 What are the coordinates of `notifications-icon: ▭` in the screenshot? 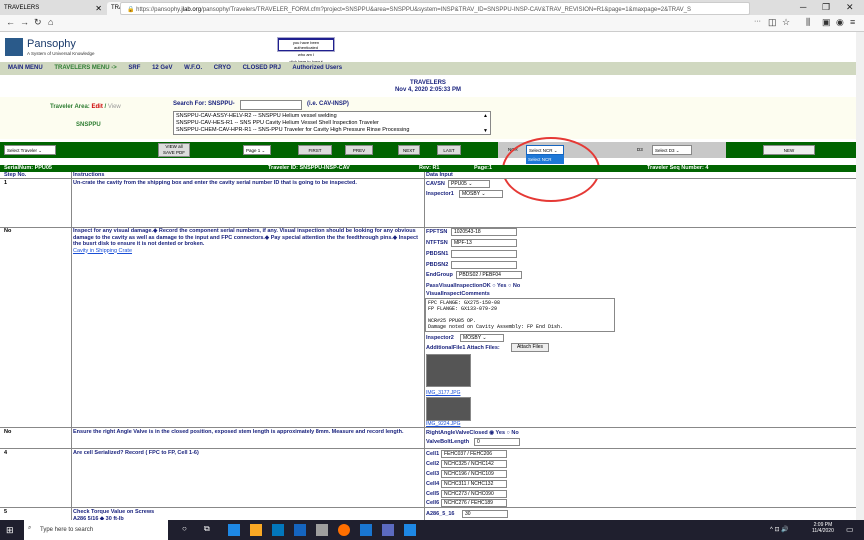 It's located at (850, 529).